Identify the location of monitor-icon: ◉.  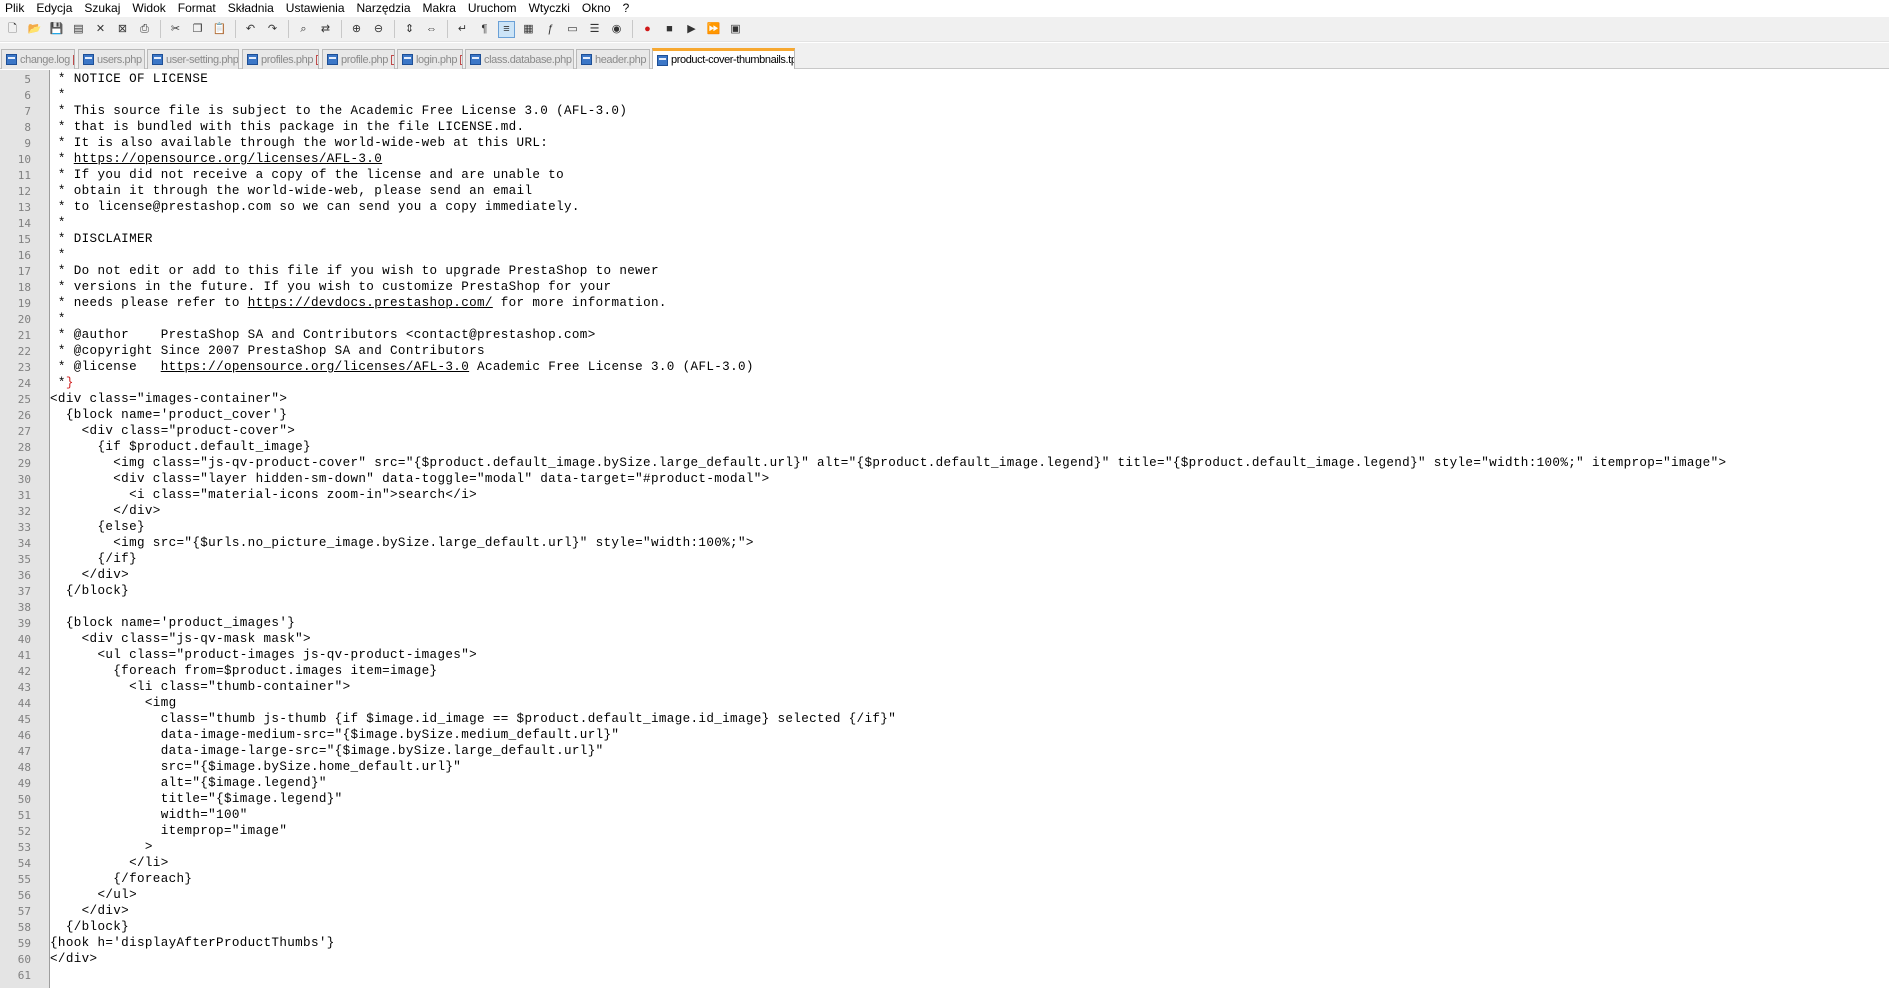
(616, 29).